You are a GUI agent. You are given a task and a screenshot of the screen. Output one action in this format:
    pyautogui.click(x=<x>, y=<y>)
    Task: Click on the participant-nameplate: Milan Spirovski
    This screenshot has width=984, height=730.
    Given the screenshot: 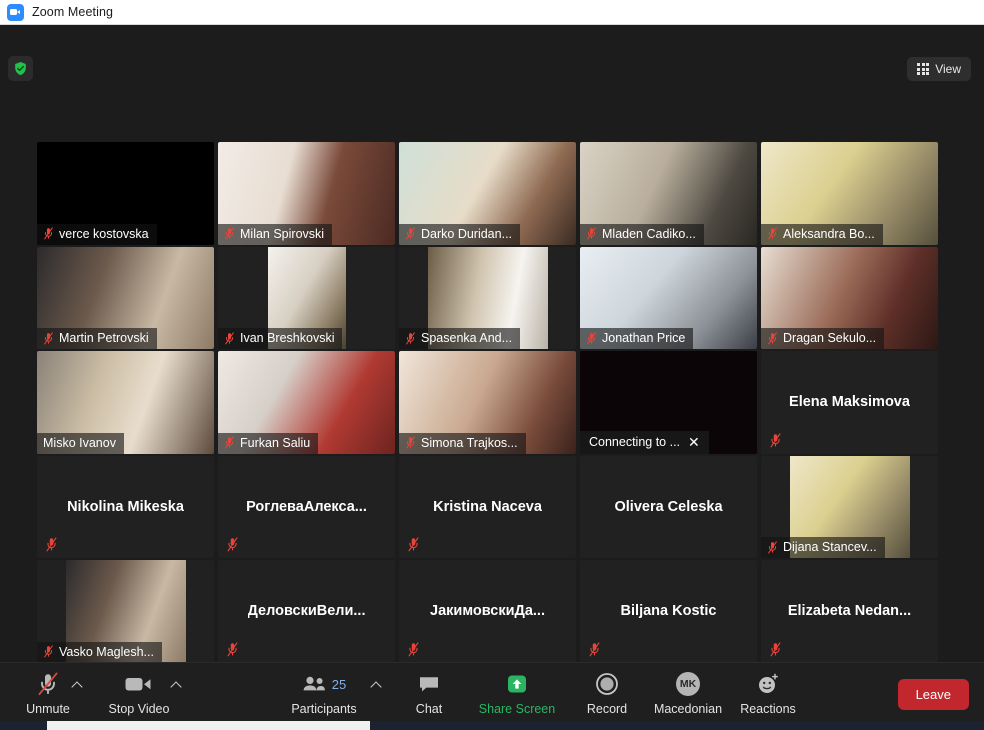 What is the action you would take?
    pyautogui.click(x=275, y=234)
    